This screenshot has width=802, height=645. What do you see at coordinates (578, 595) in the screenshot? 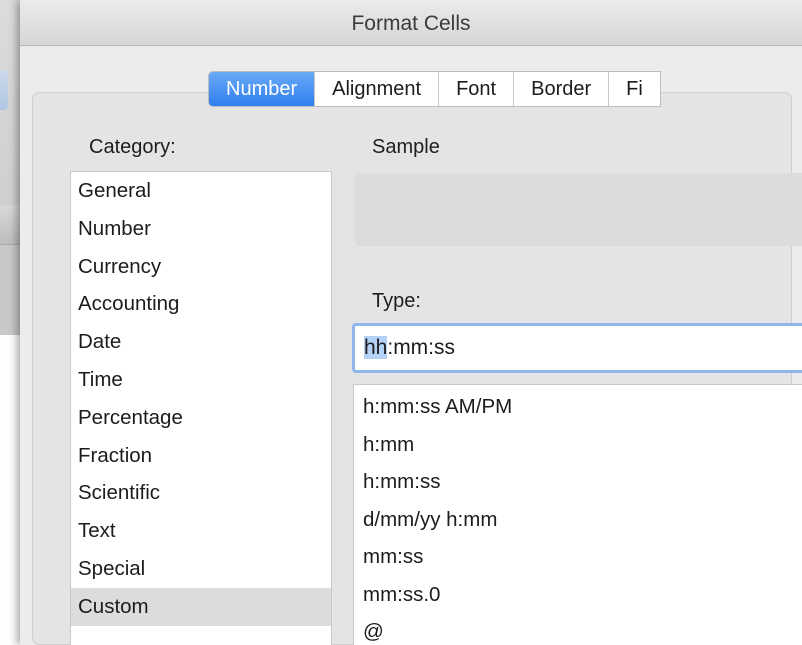
I see `format-item: mm:ss.0` at bounding box center [578, 595].